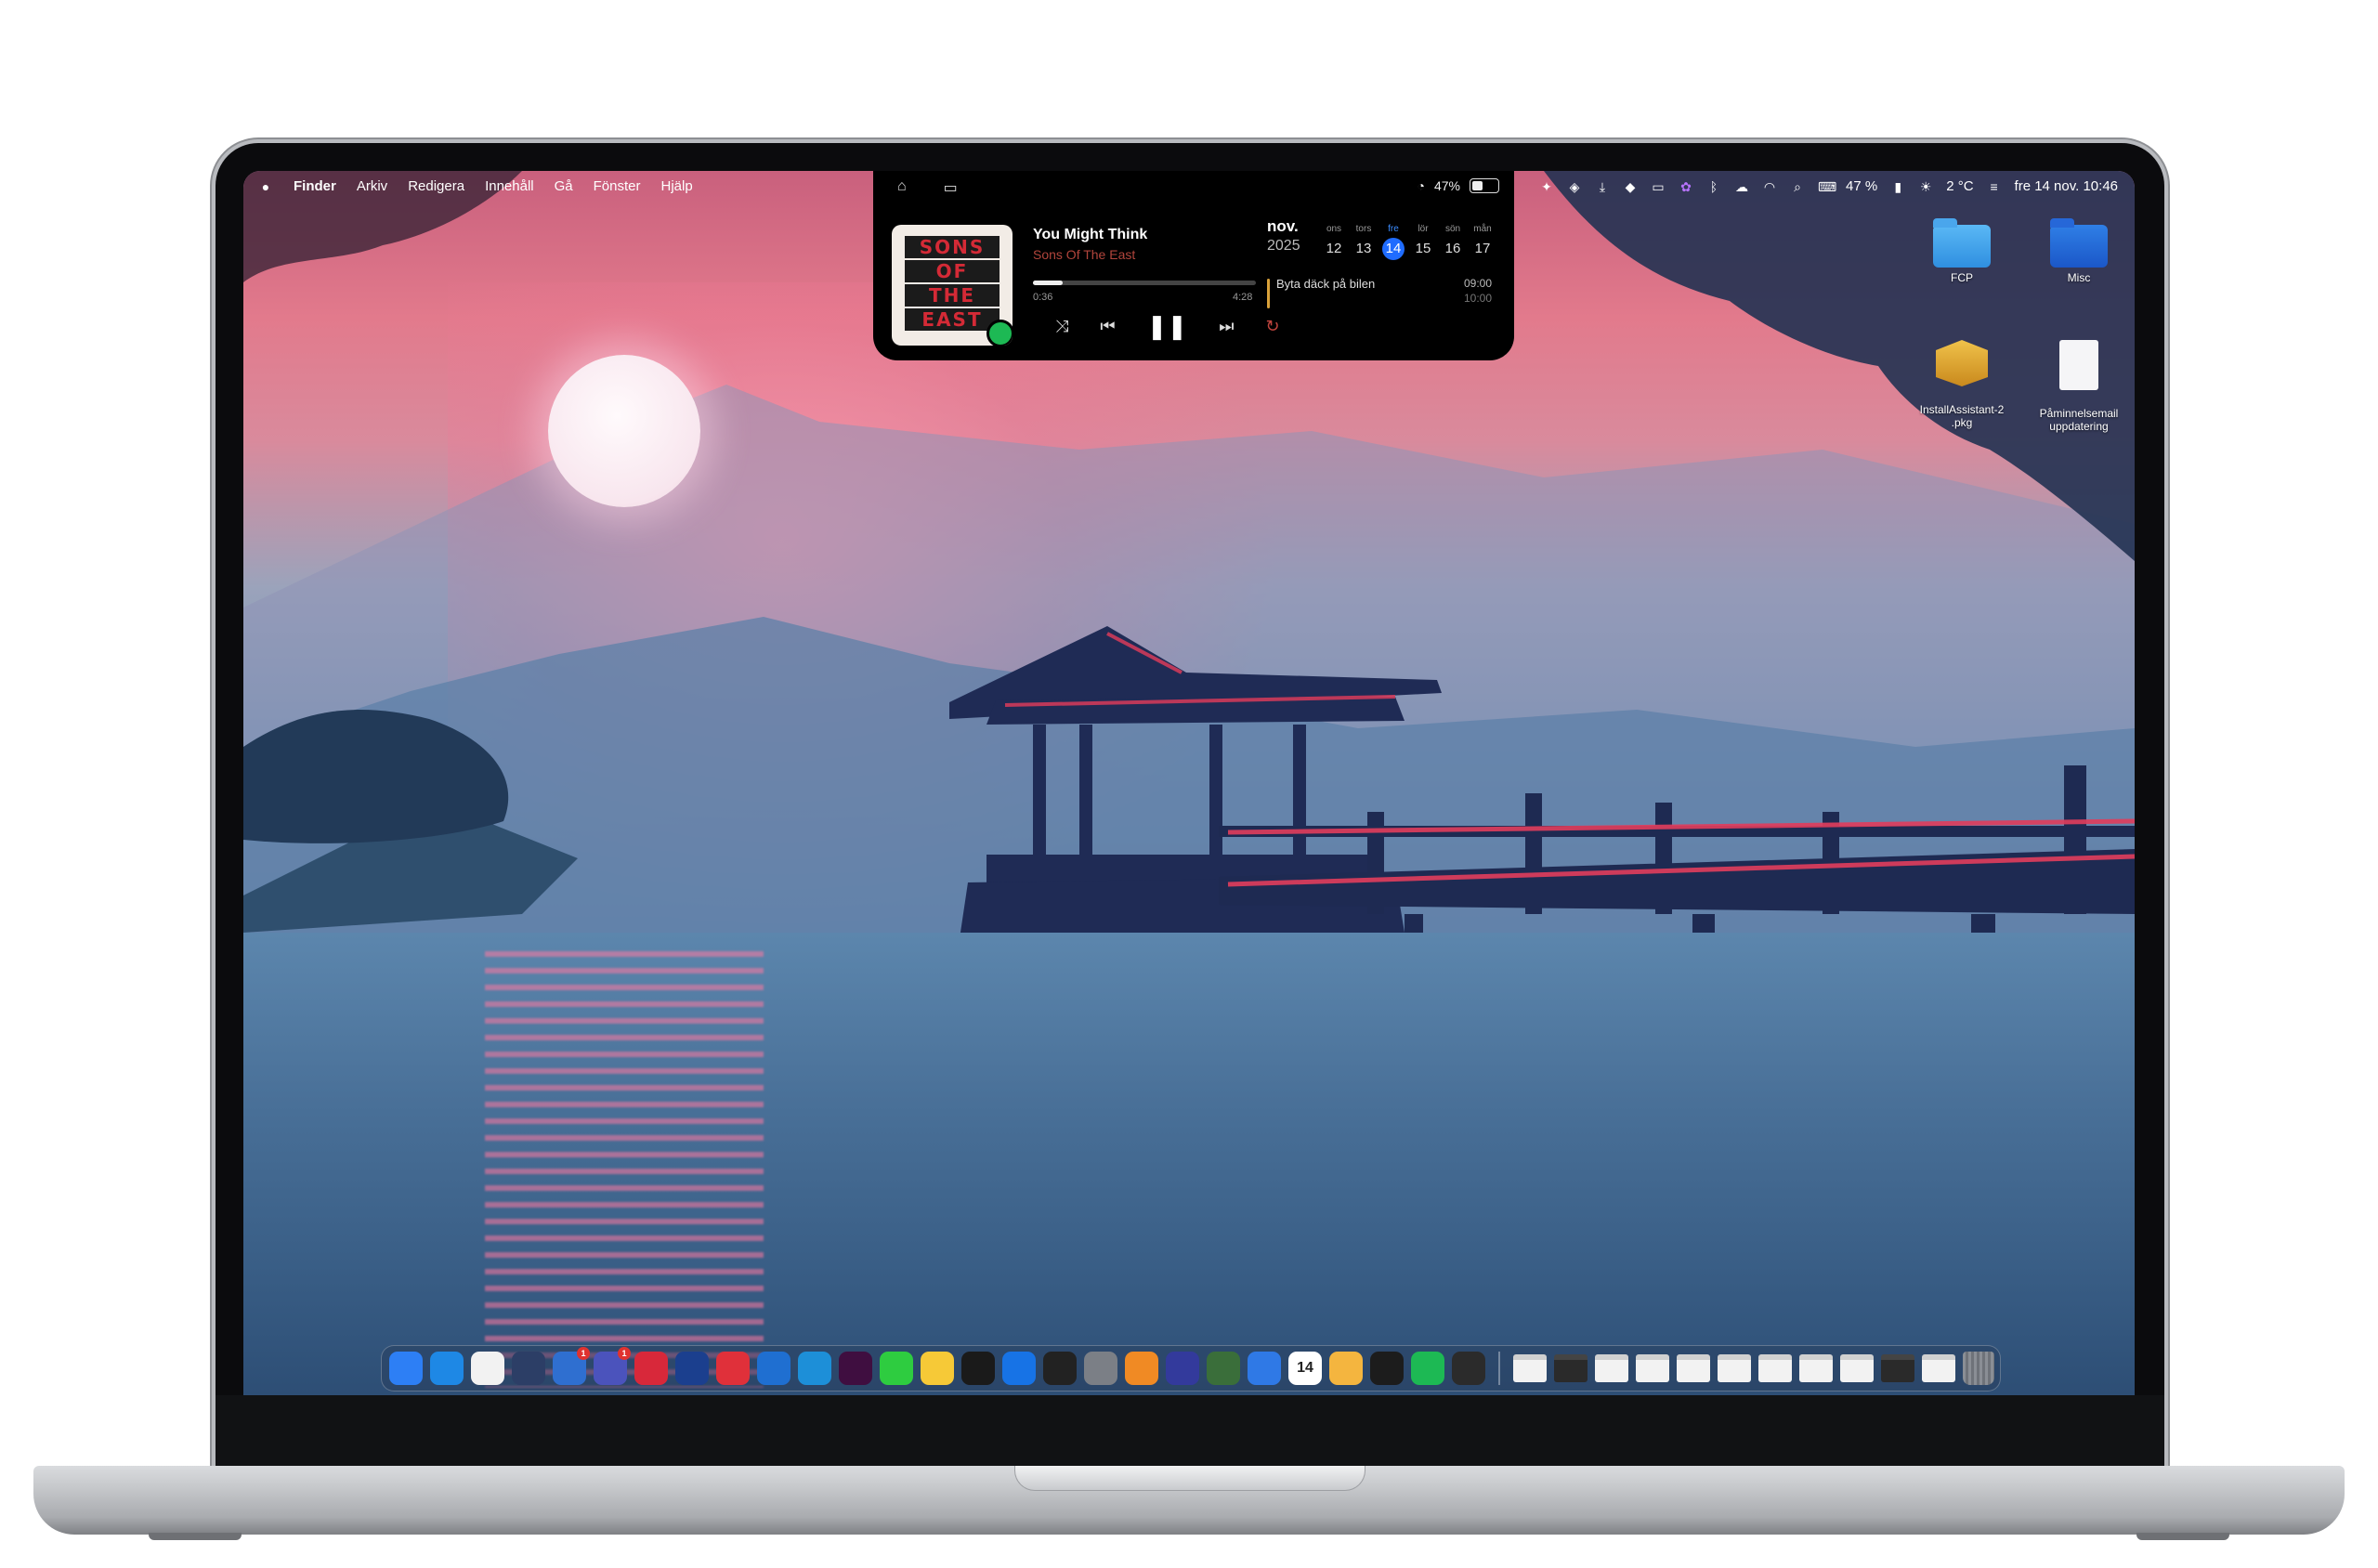  What do you see at coordinates (2182, 1536) in the screenshot?
I see `laptop-foot-right` at bounding box center [2182, 1536].